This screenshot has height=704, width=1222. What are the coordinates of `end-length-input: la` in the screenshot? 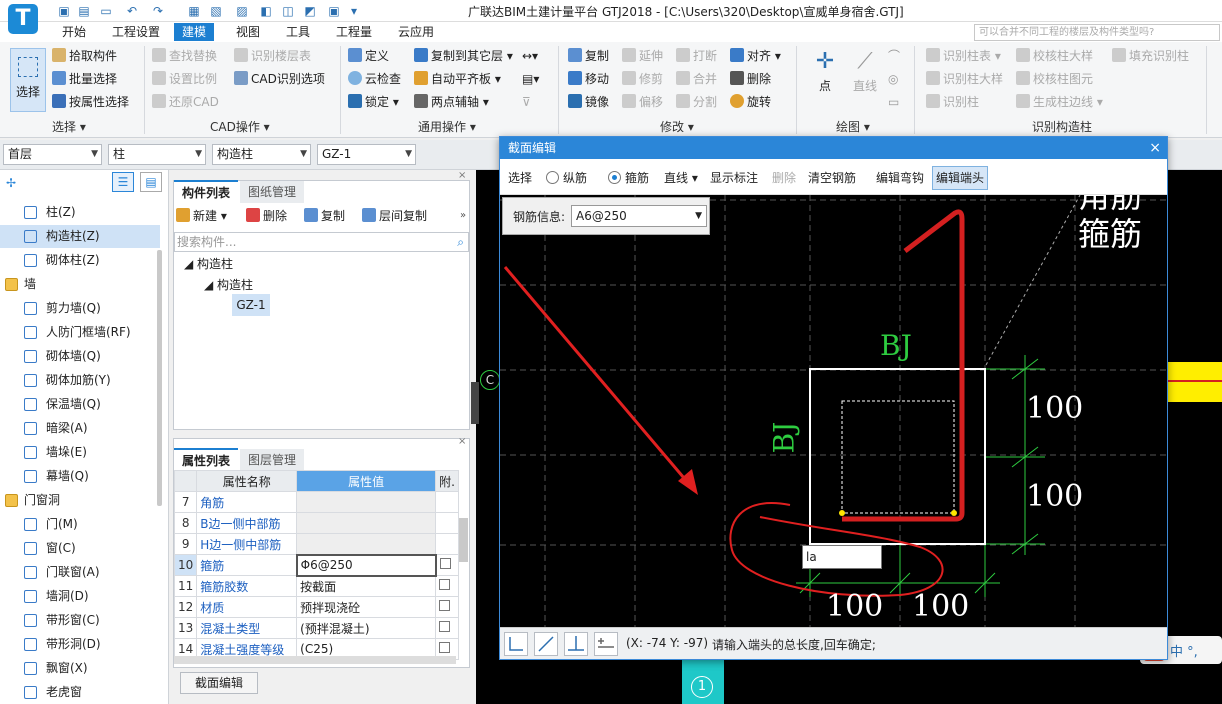 It's located at (842, 557).